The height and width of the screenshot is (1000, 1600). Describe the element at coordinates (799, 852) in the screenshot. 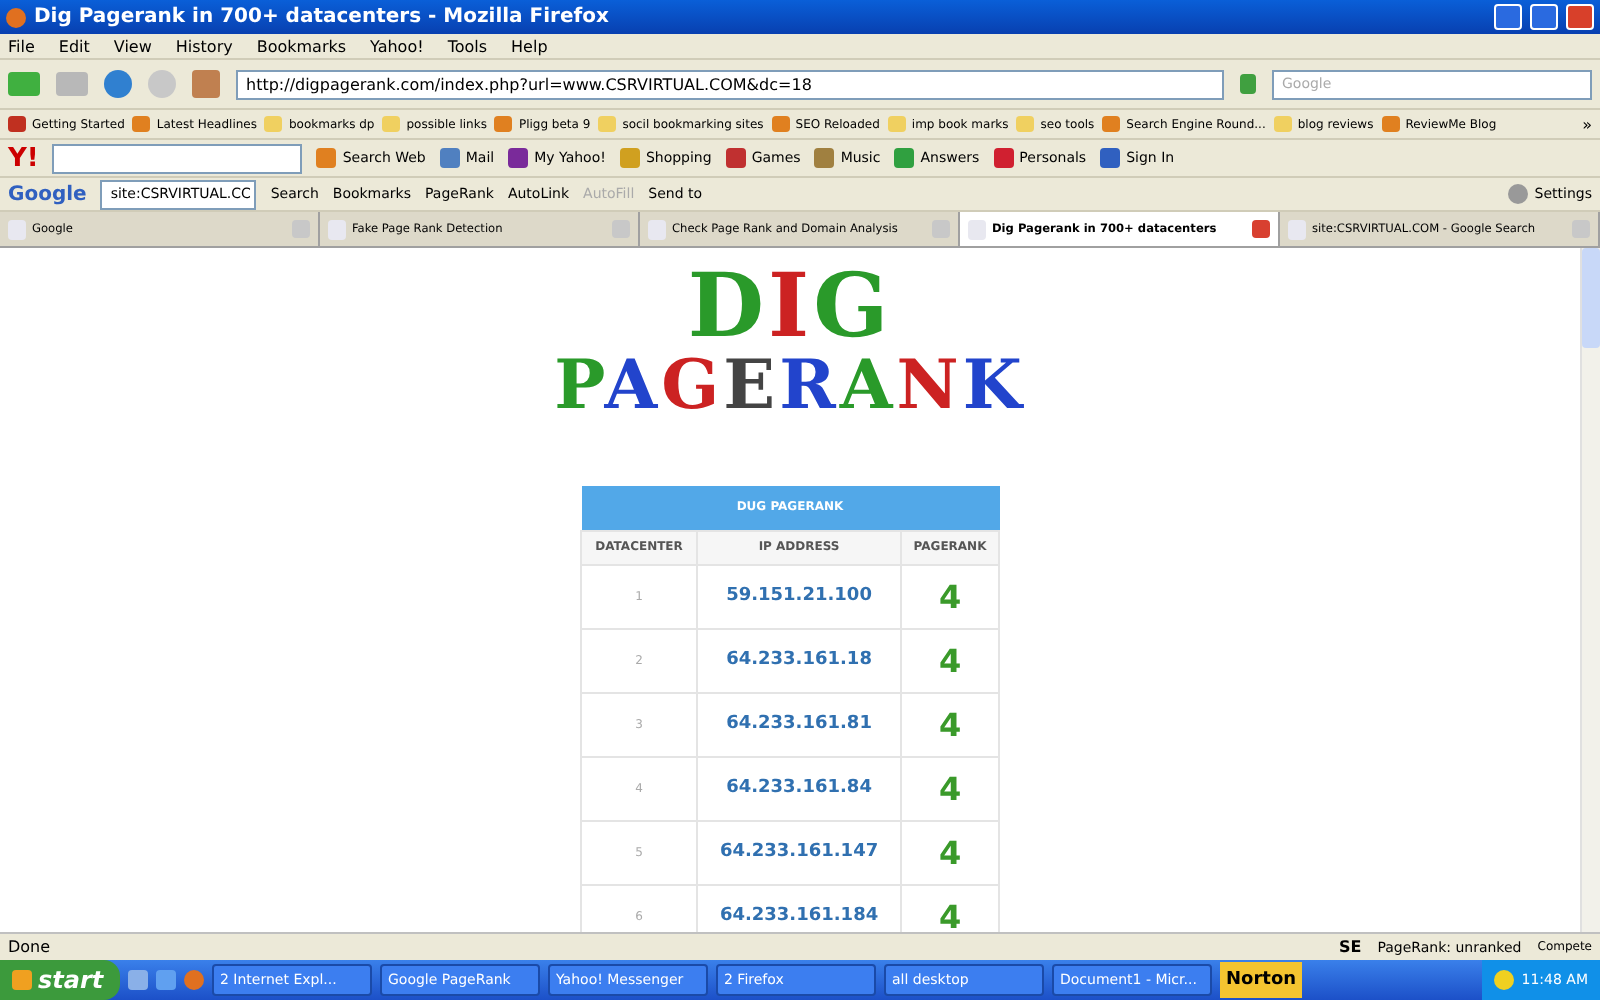

I see `table-cell: 64.233.161.147` at that location.